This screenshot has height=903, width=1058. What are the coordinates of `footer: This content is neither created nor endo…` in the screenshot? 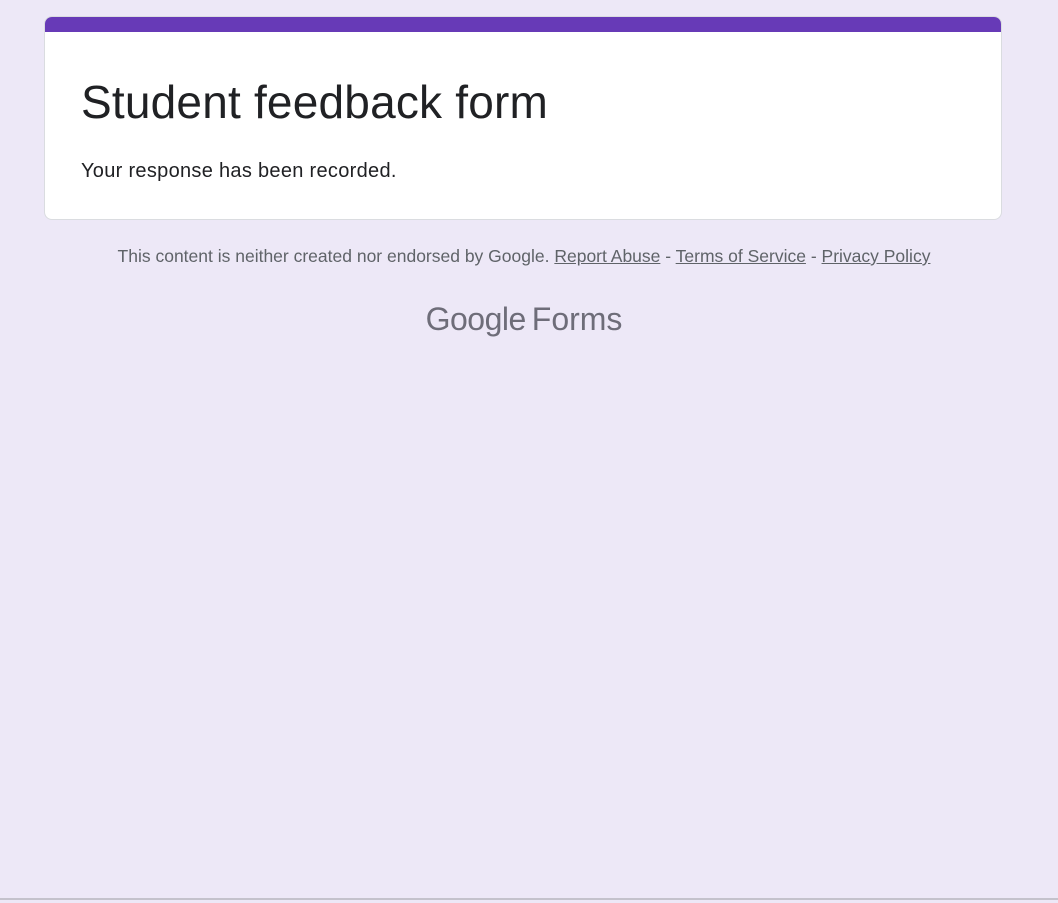 It's located at (524, 256).